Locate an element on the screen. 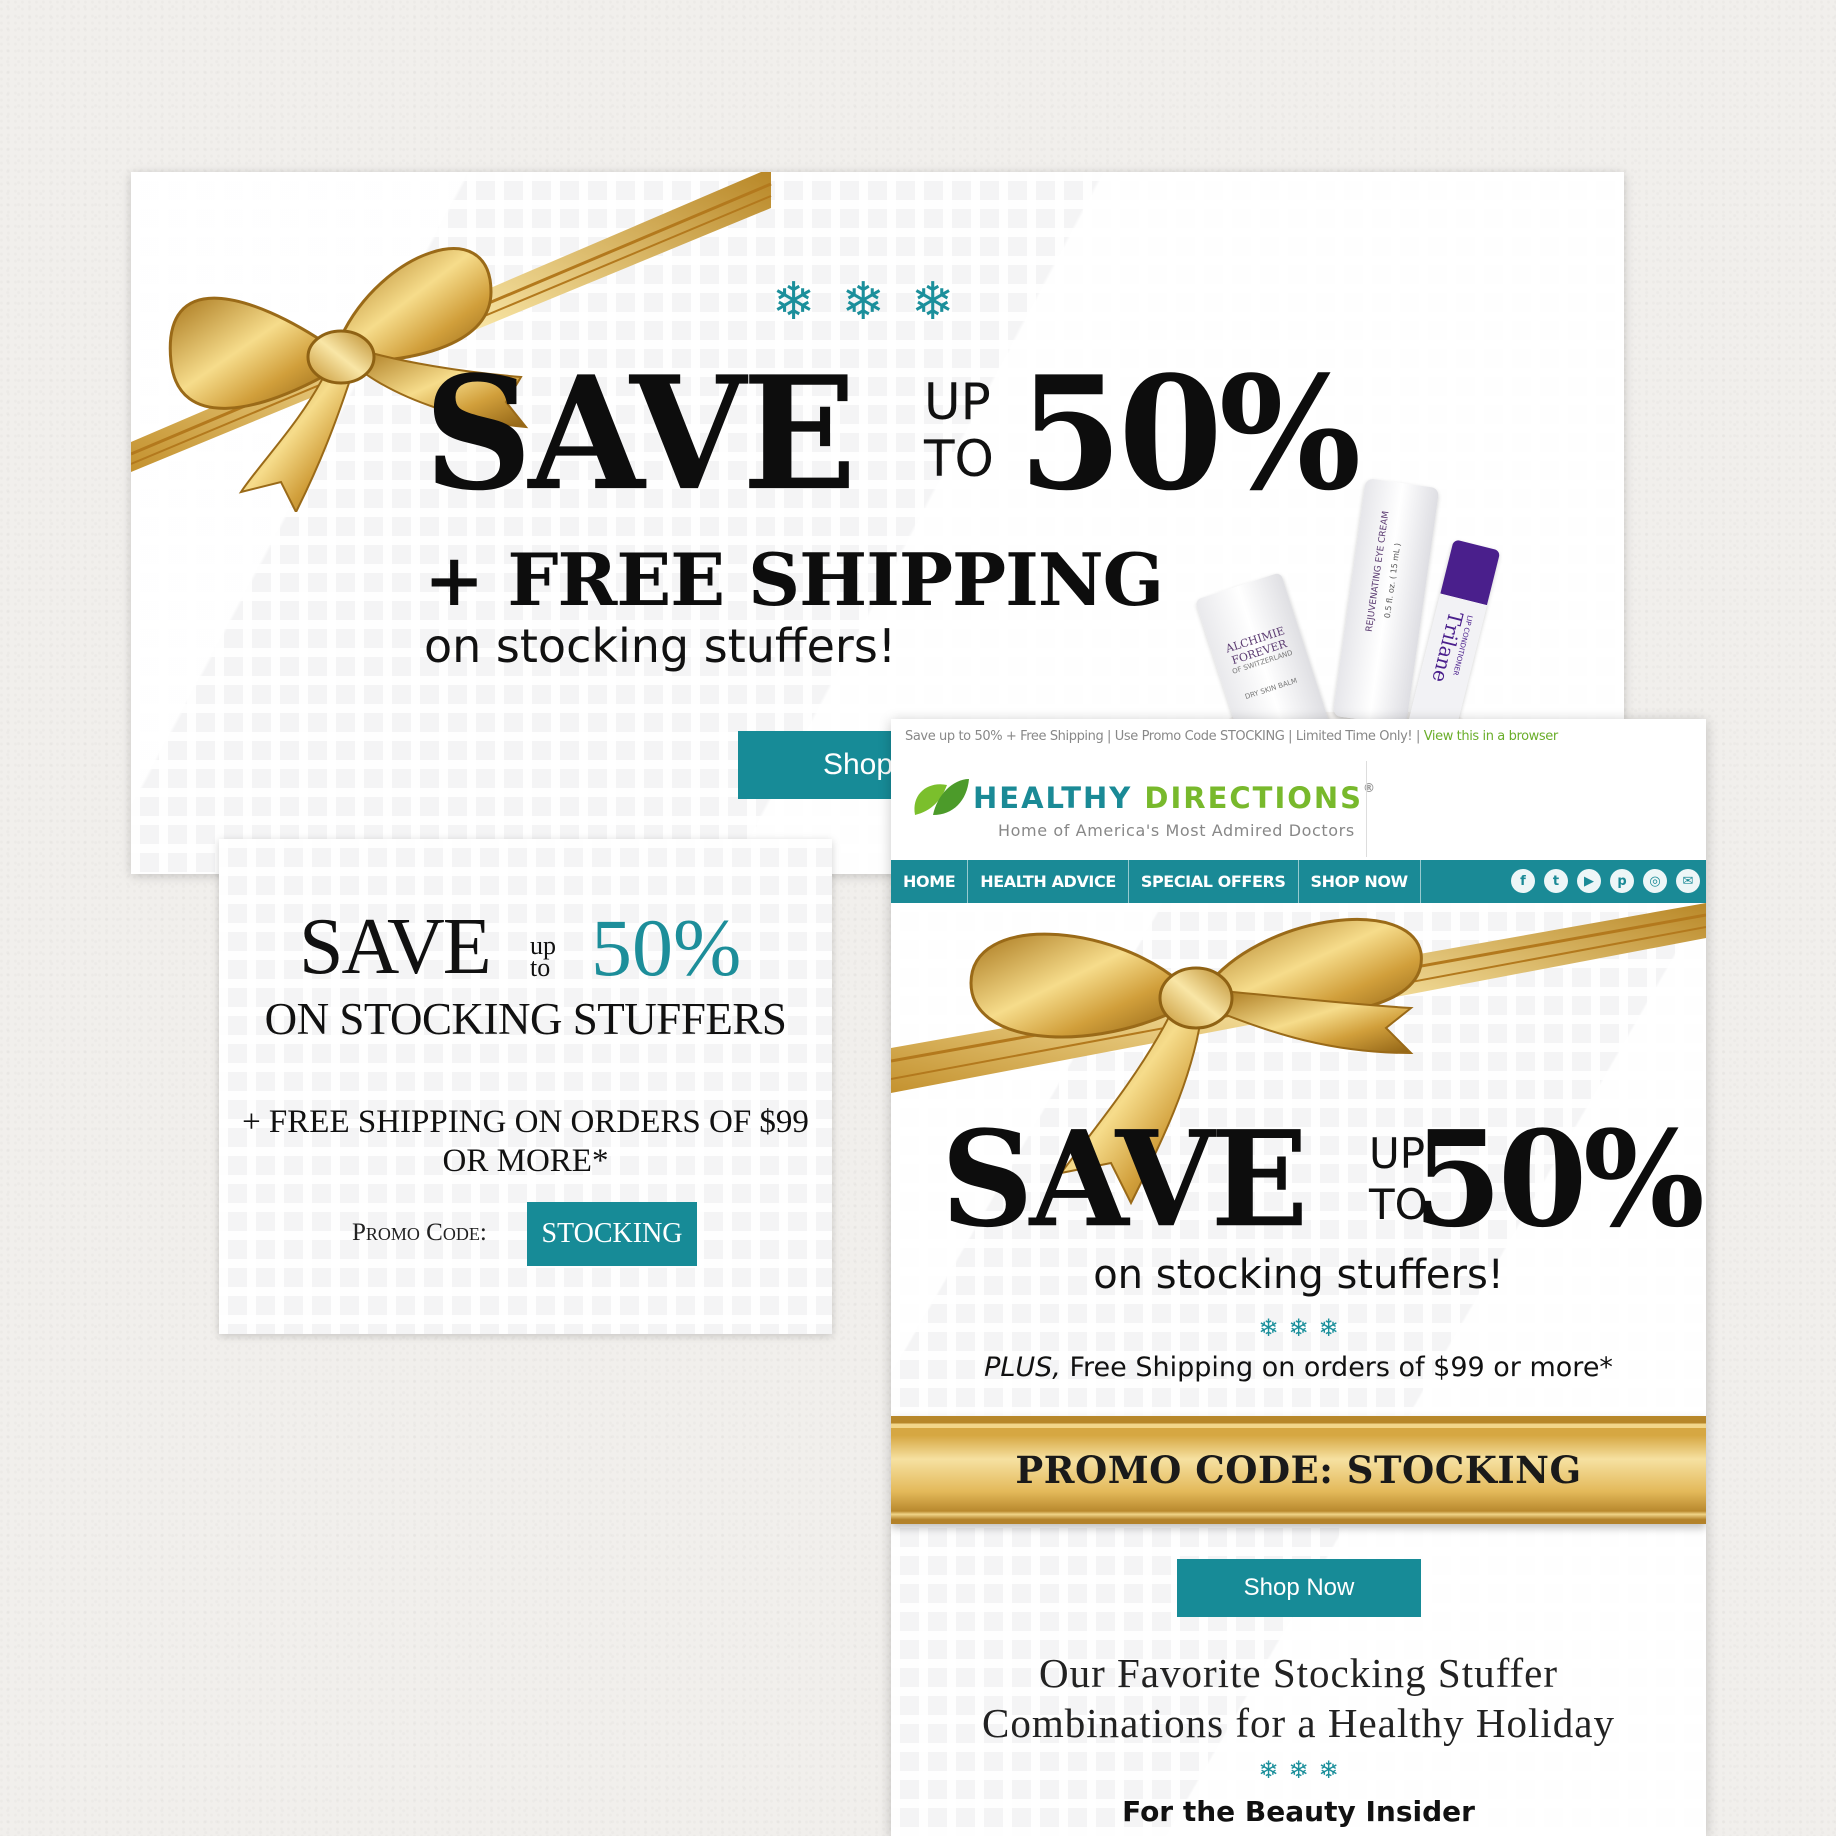  twitter-icon: t is located at coordinates (1556, 881).